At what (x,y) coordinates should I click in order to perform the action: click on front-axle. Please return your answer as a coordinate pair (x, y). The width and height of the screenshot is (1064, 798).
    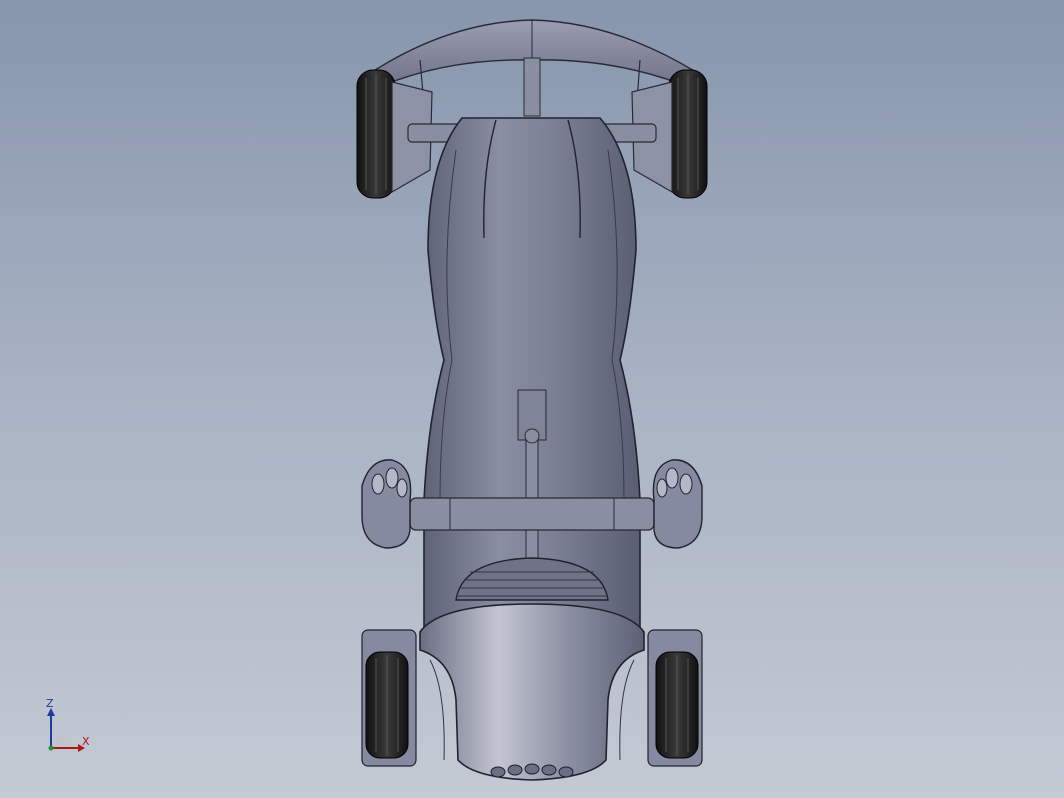
    Looking at the image, I should click on (532, 514).